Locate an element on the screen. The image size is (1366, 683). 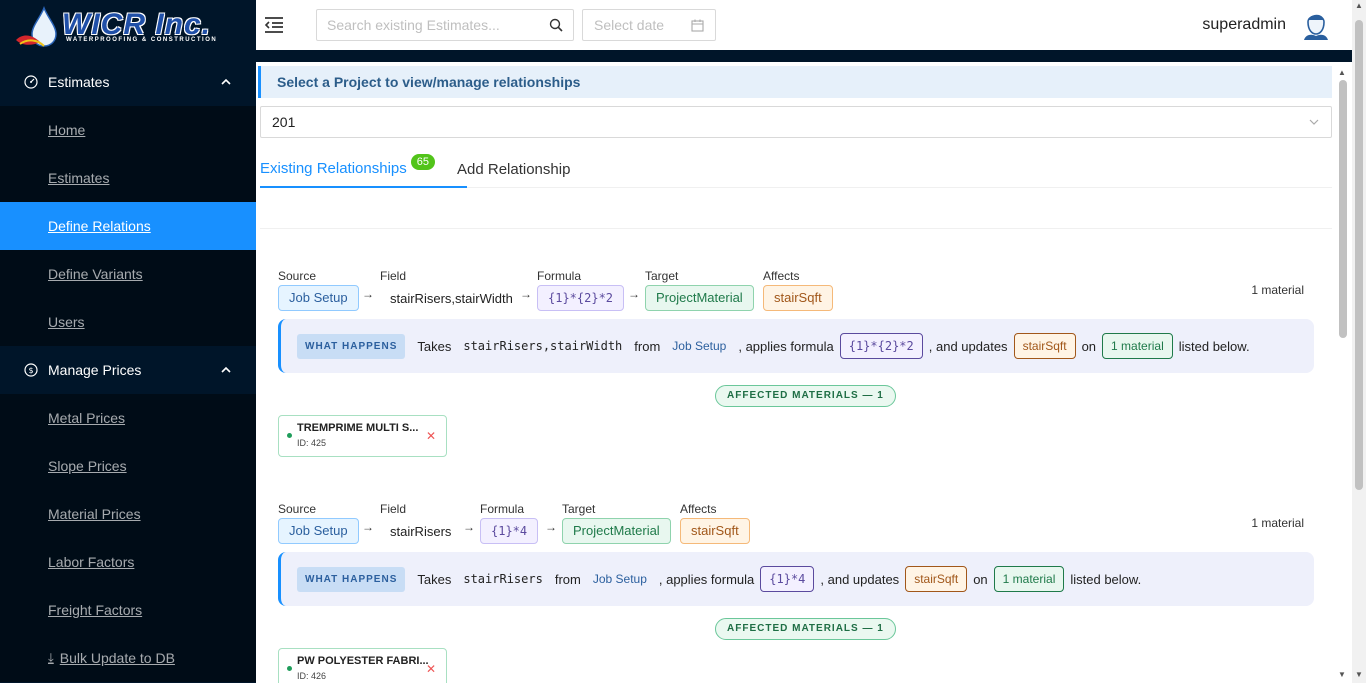
tab-existing-relationships: Existing Relationships 65 is located at coordinates (363, 169).